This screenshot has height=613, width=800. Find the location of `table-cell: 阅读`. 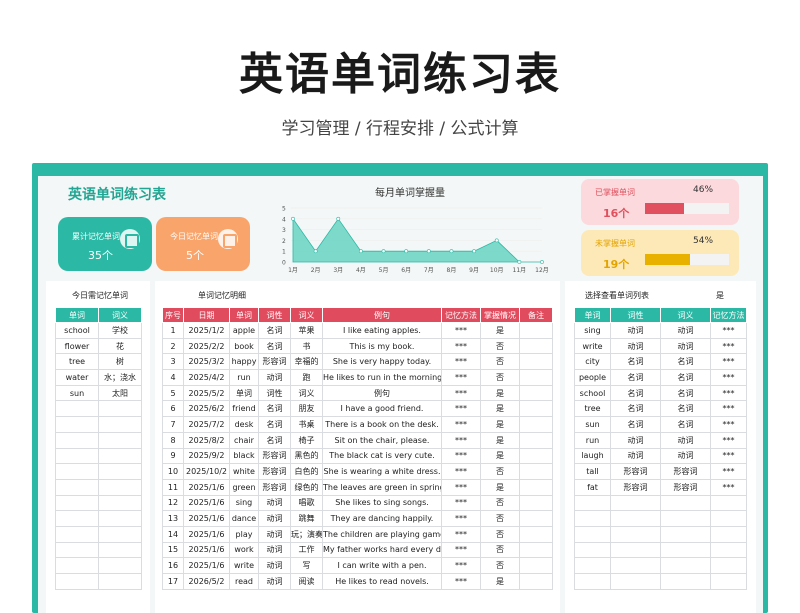

table-cell: 阅读 is located at coordinates (306, 581).